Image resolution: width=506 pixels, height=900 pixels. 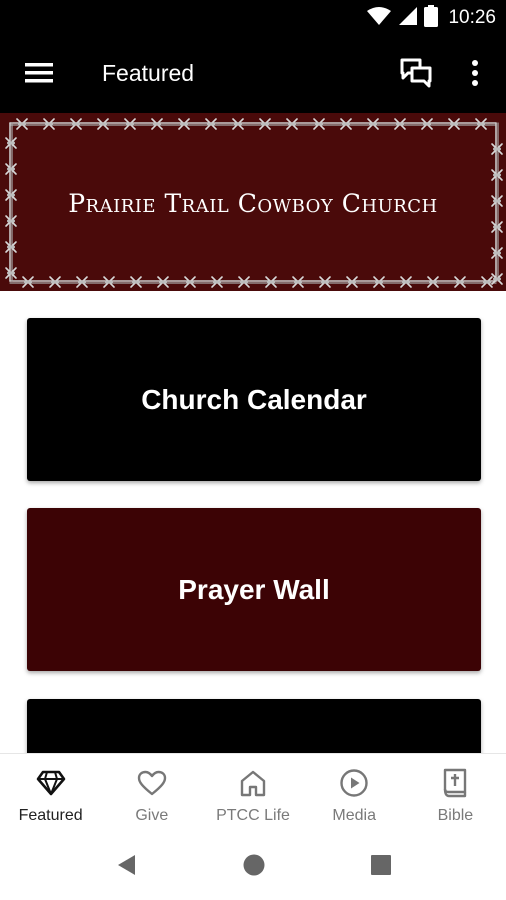 I want to click on featured-card, so click(x=254, y=726).